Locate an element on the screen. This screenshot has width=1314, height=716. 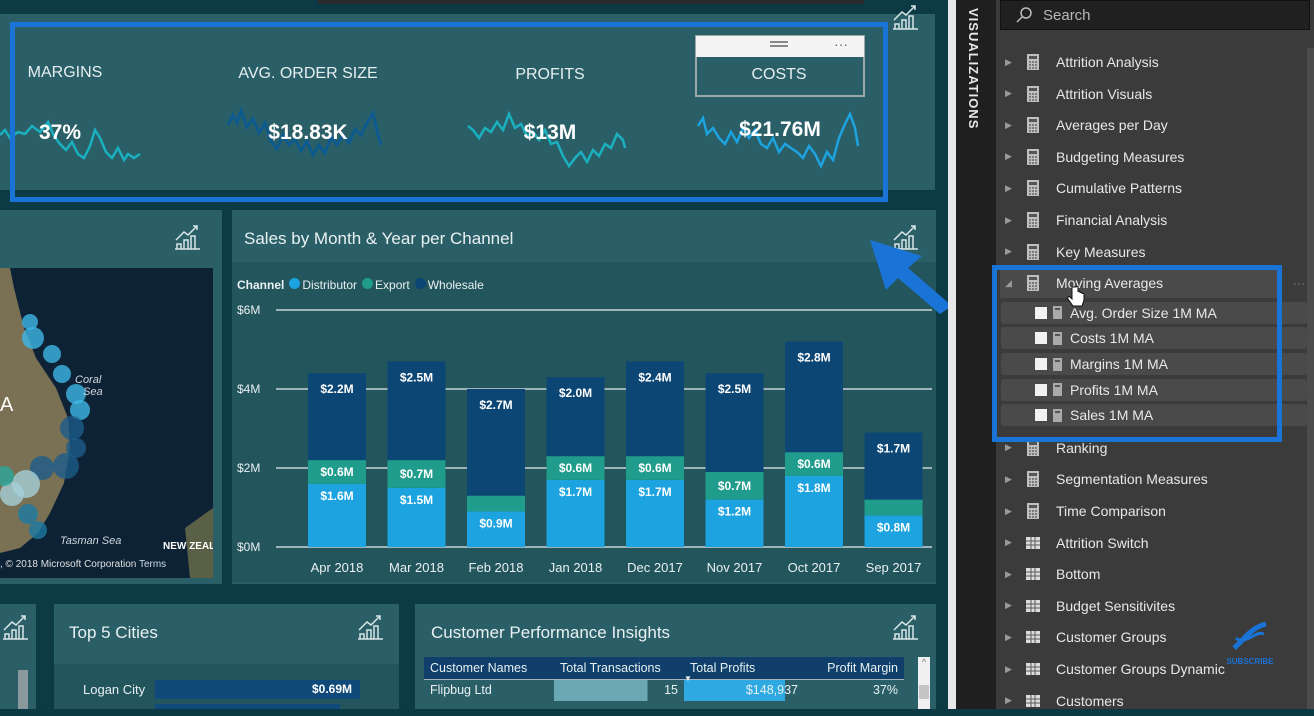
search-input: Search is located at coordinates (1155, 15).